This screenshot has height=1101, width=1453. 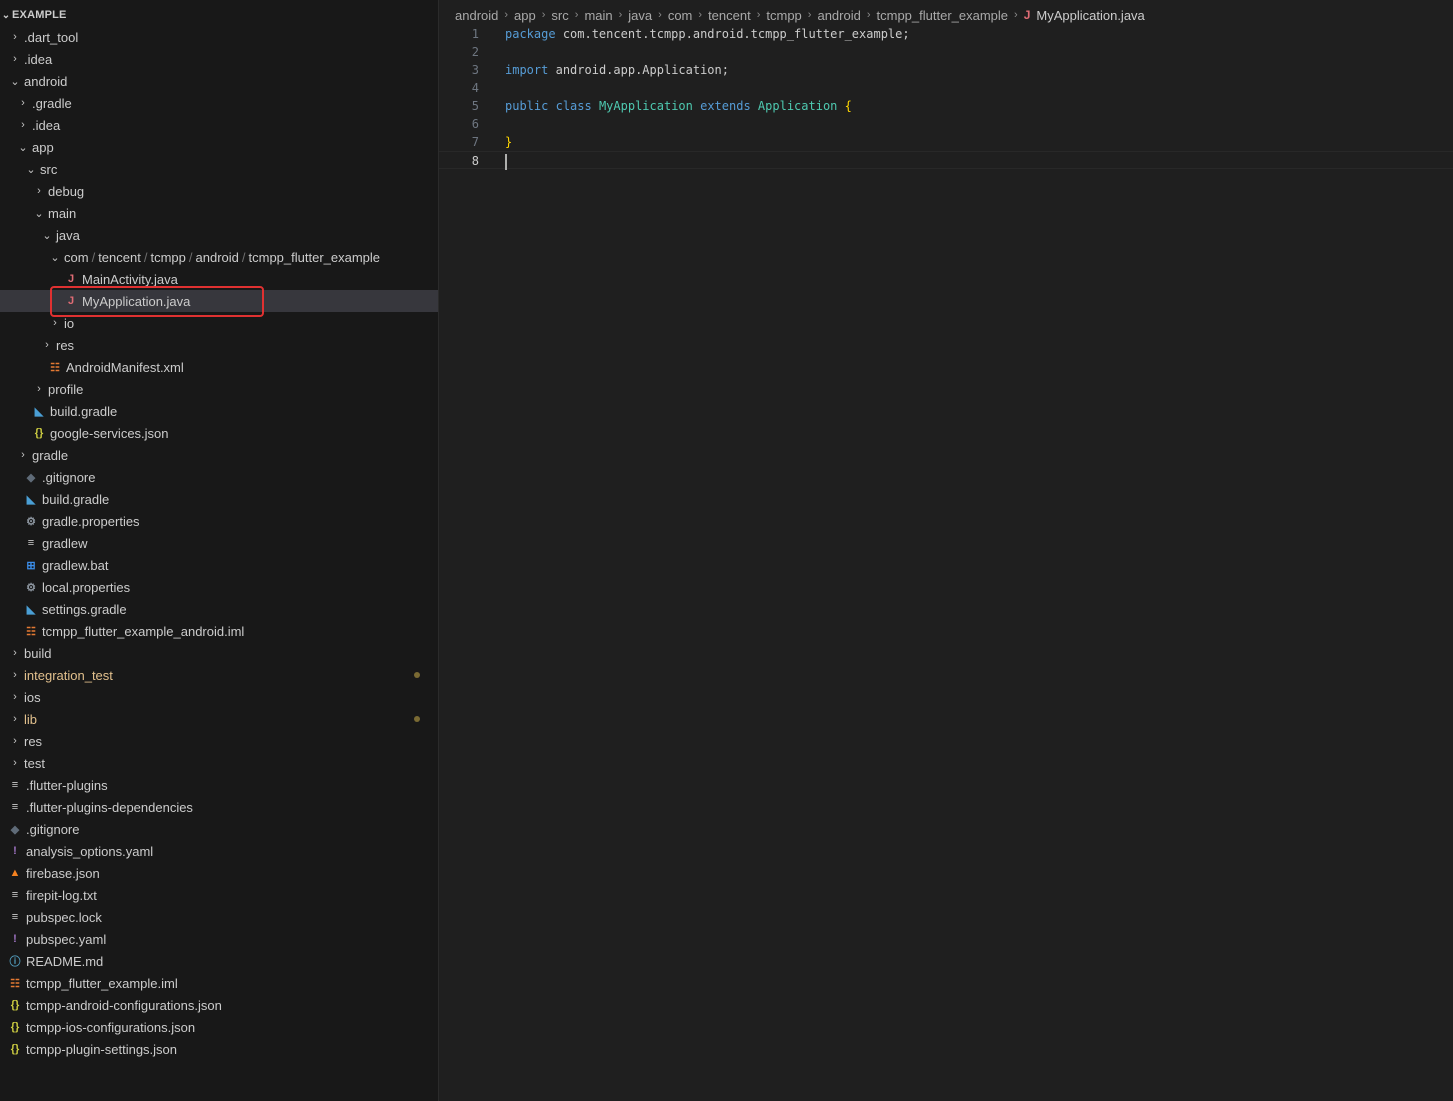 What do you see at coordinates (219, 323) in the screenshot?
I see `tree-folder: › io` at bounding box center [219, 323].